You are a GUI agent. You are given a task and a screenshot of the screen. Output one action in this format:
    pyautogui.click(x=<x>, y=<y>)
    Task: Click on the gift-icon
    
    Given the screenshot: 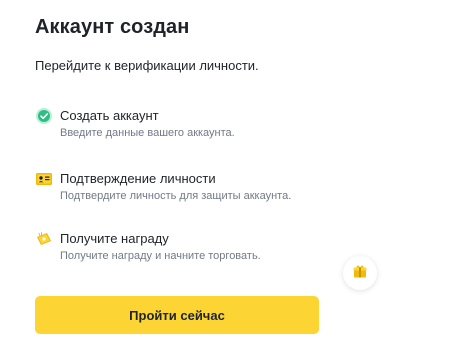 What is the action you would take?
    pyautogui.click(x=360, y=273)
    